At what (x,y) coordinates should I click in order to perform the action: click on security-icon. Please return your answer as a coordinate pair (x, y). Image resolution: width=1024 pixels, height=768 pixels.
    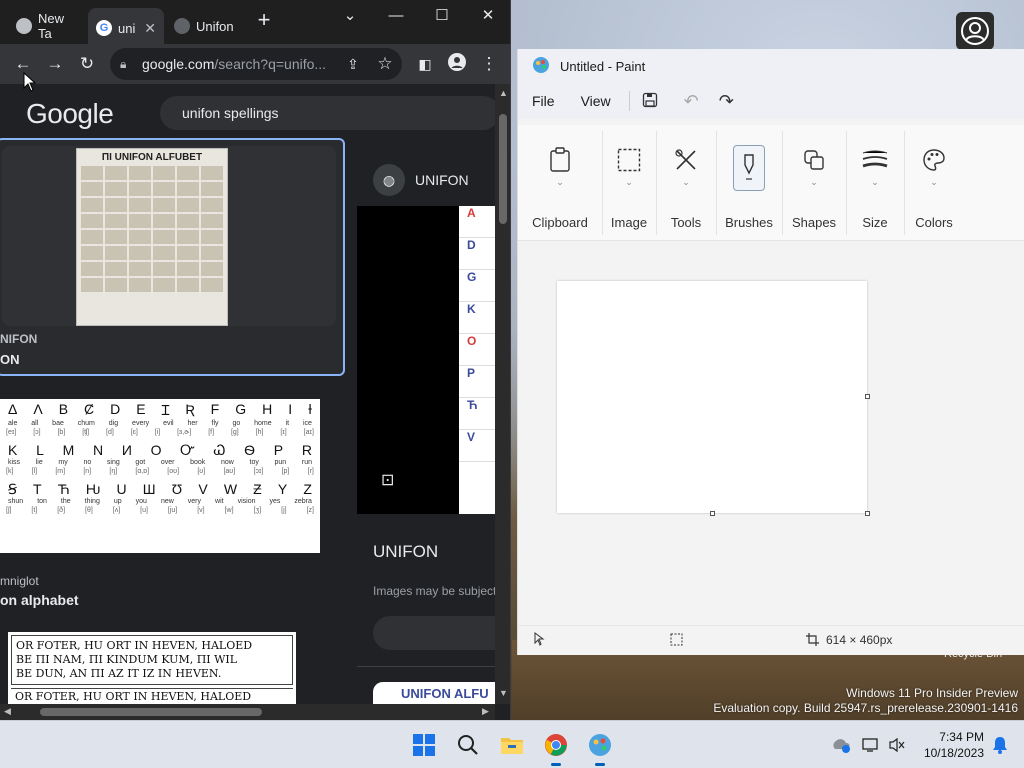
    Looking at the image, I should click on (841, 745).